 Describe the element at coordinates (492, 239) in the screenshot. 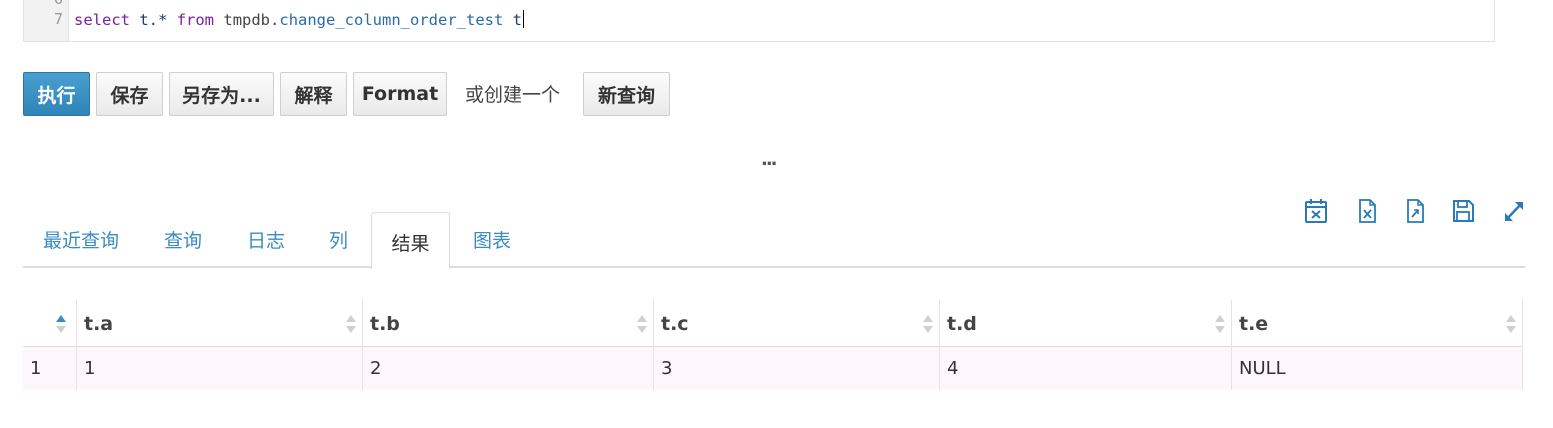

I see `tab-chart: 图表` at that location.